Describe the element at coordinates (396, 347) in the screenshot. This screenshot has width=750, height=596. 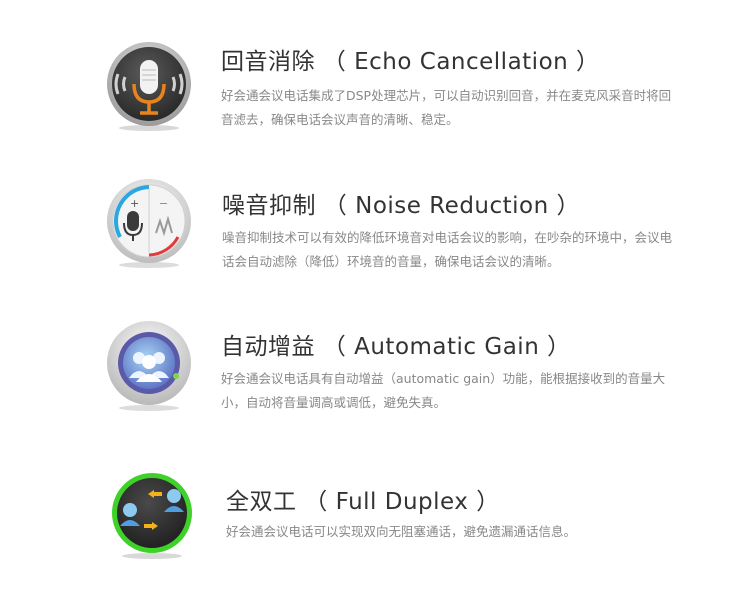
I see `feature-title: 自动增益 （ Automatic Gain ）` at that location.